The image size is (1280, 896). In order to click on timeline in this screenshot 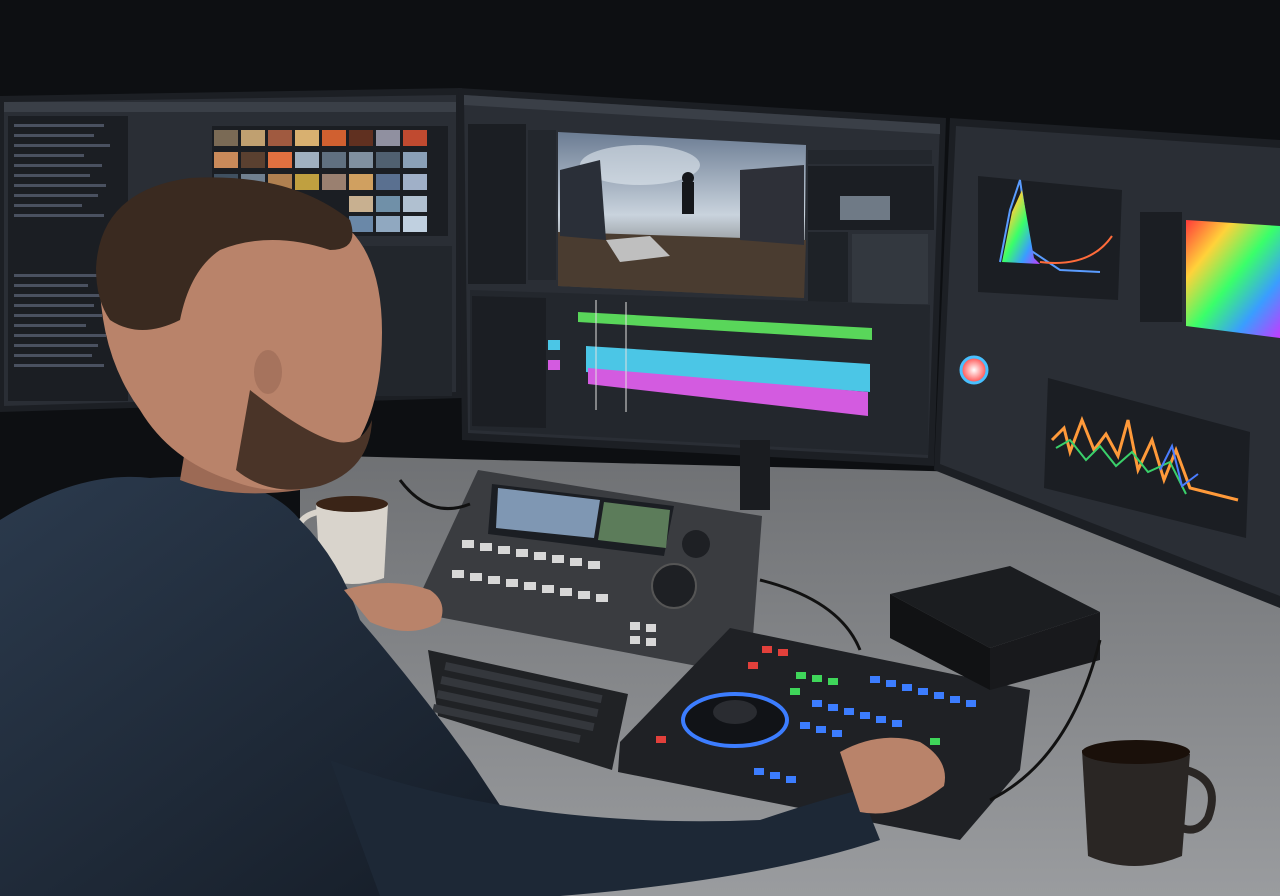, I will do `click(700, 372)`.